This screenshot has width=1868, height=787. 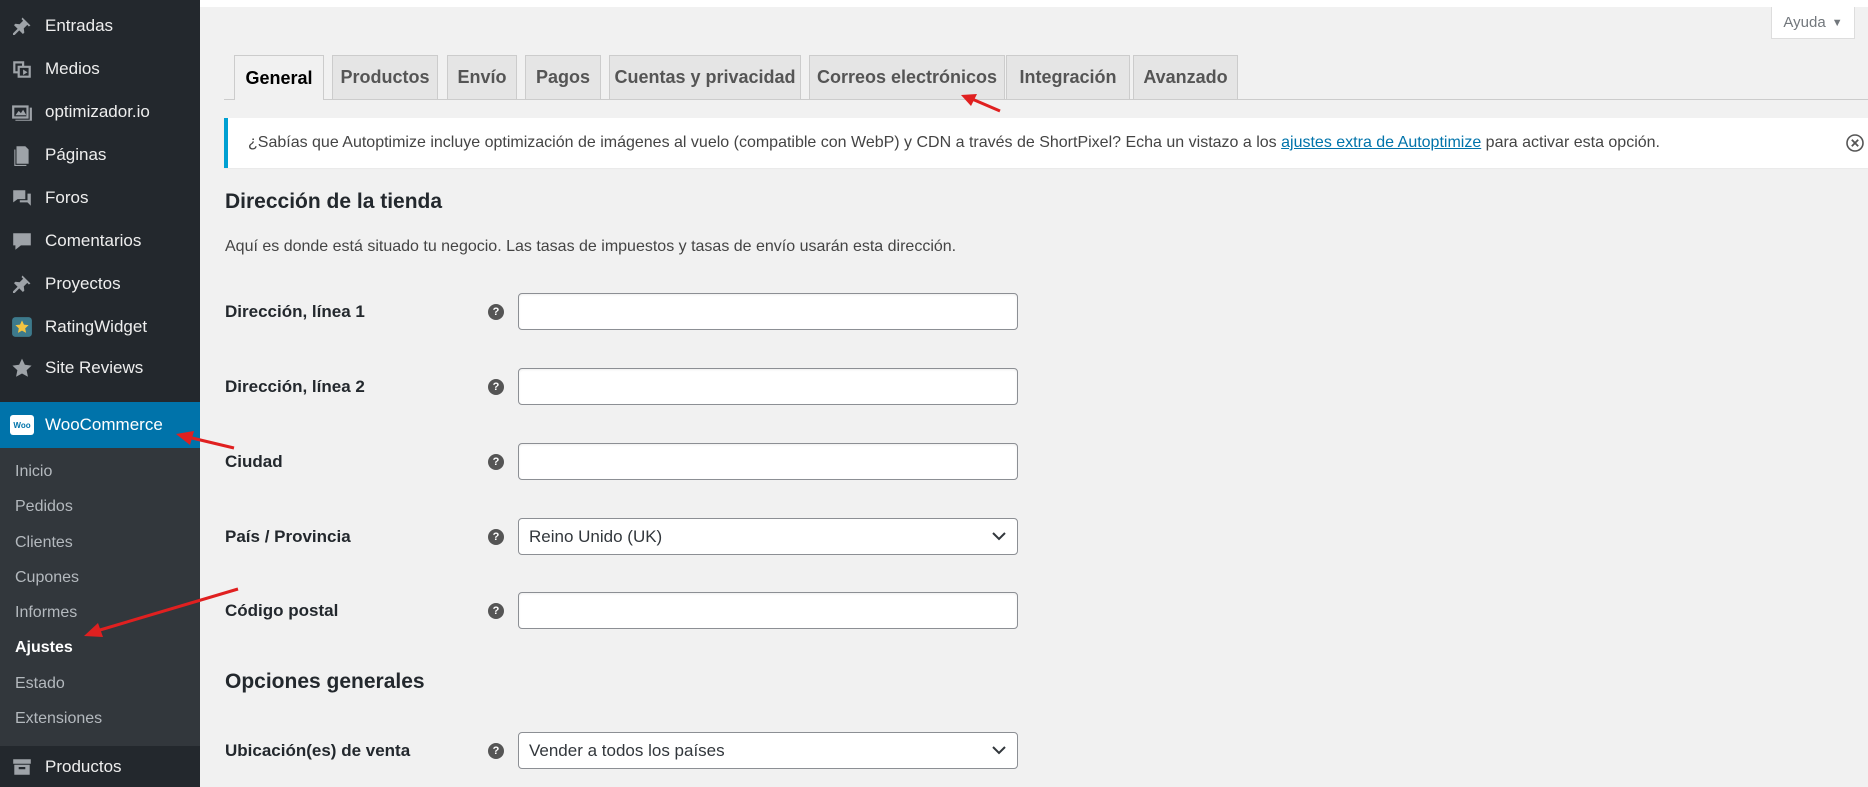 I want to click on sidebar-item-site-reviews: Site Reviews, so click(x=100, y=368).